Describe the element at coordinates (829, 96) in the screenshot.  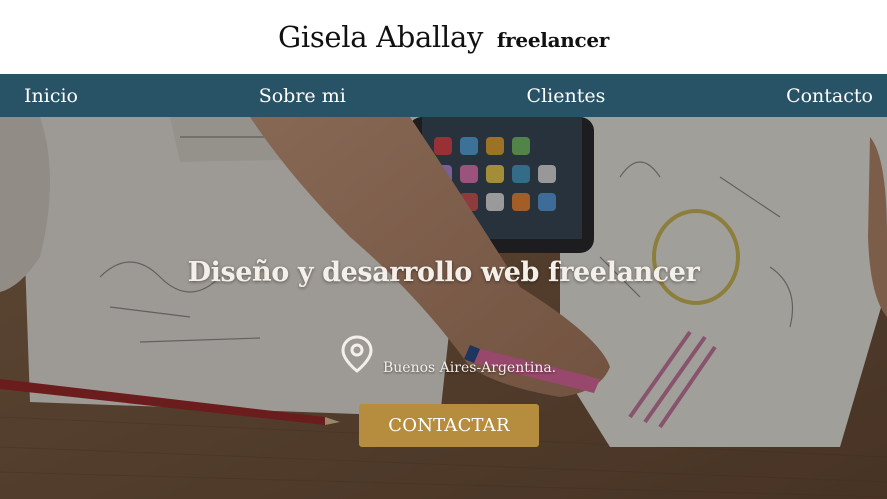
I see `nav-item-contacto: Contacto` at that location.